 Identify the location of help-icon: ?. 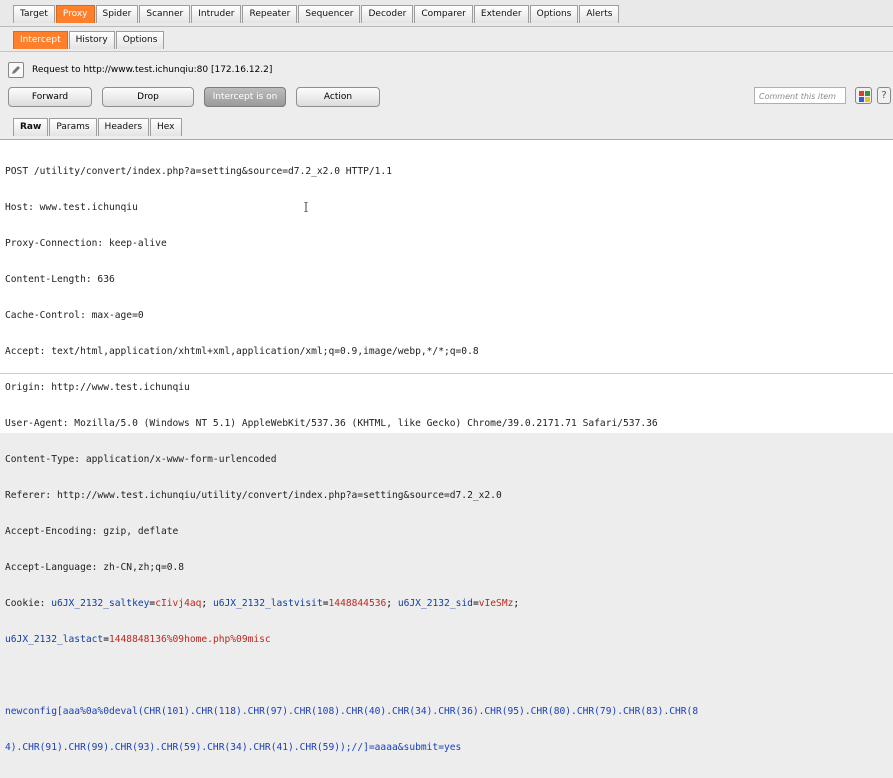
(884, 95).